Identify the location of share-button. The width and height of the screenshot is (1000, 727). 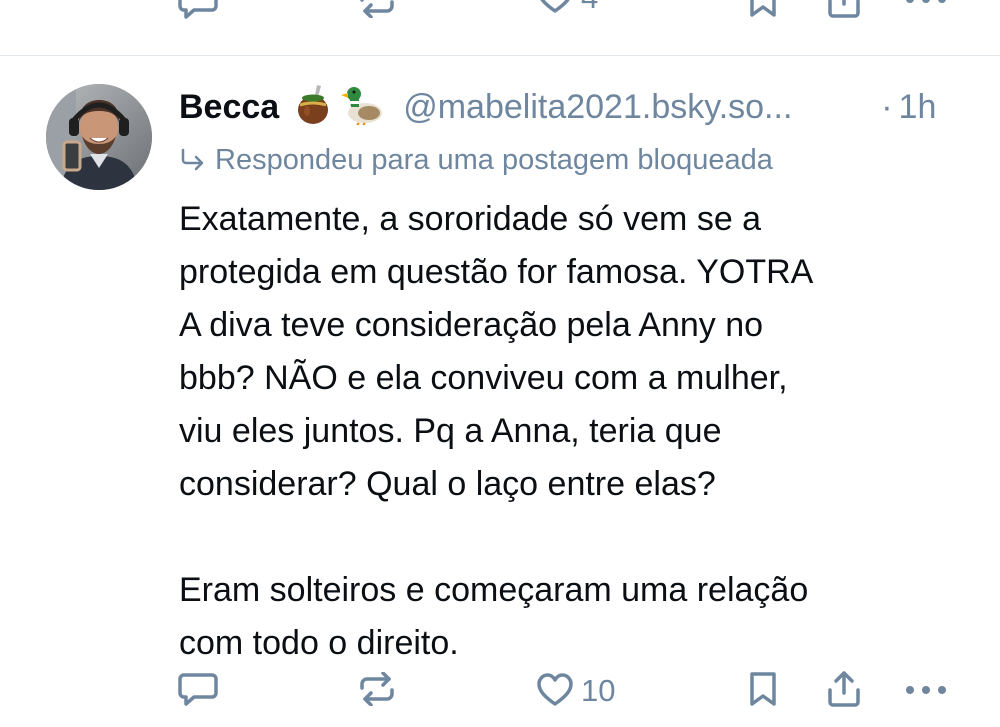
(844, 689).